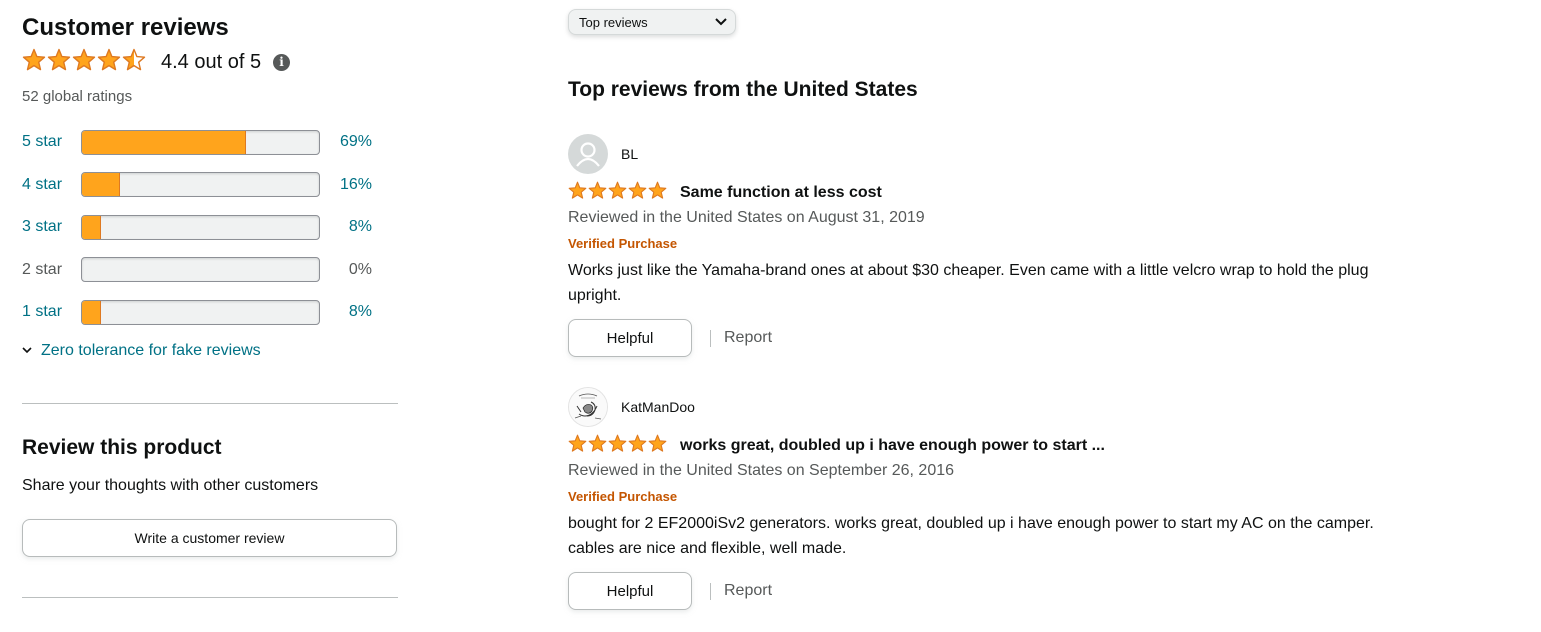 This screenshot has height=632, width=1541. Describe the element at coordinates (346, 142) in the screenshot. I see `histogram-percent: 69%` at that location.